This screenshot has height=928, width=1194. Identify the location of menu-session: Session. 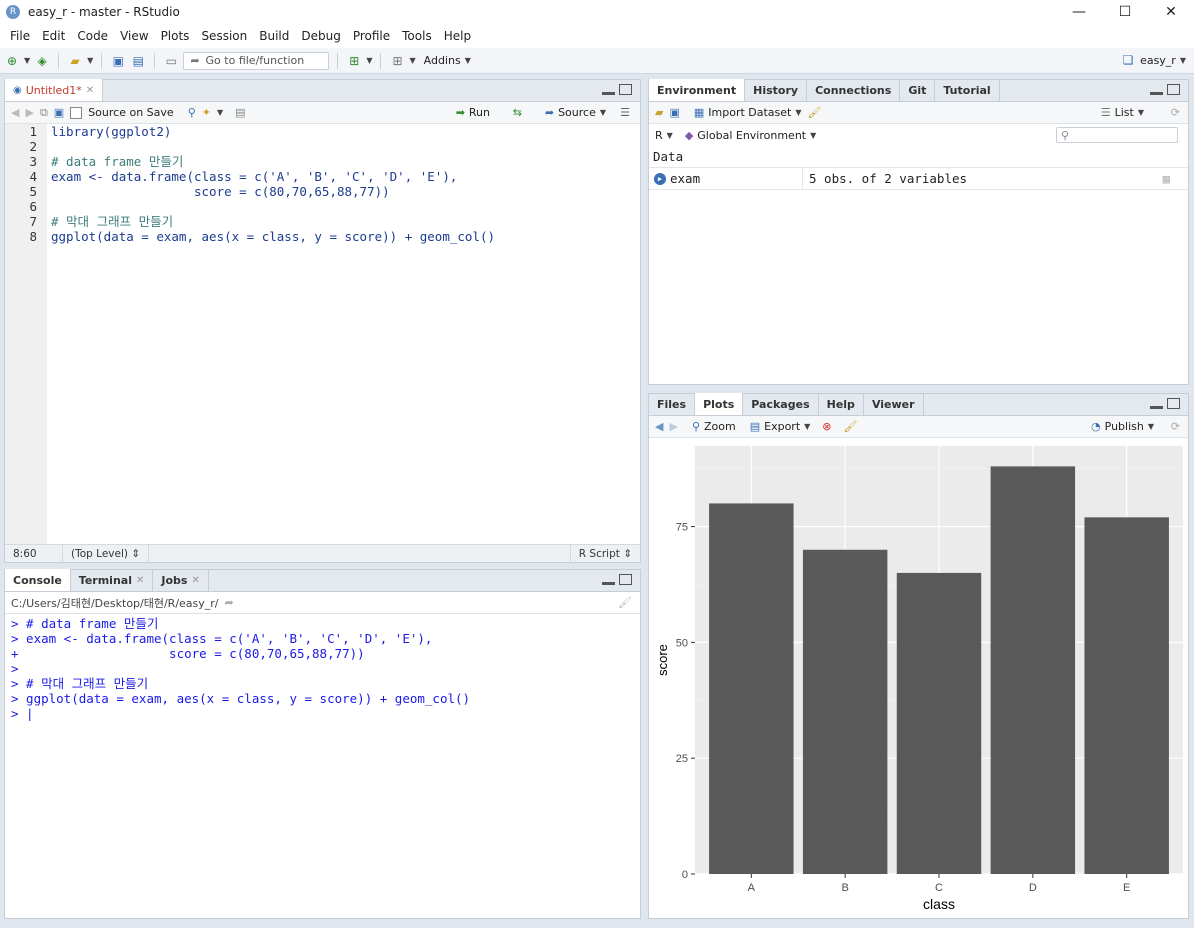
(224, 36).